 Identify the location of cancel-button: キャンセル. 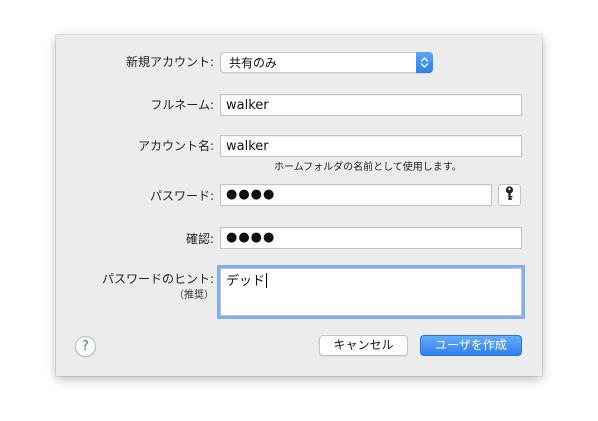
(363, 345).